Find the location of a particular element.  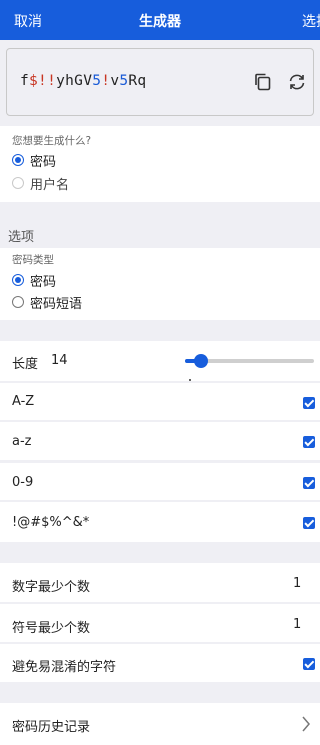

min-numbers-row: 数字最少个数 1 is located at coordinates (160, 582).